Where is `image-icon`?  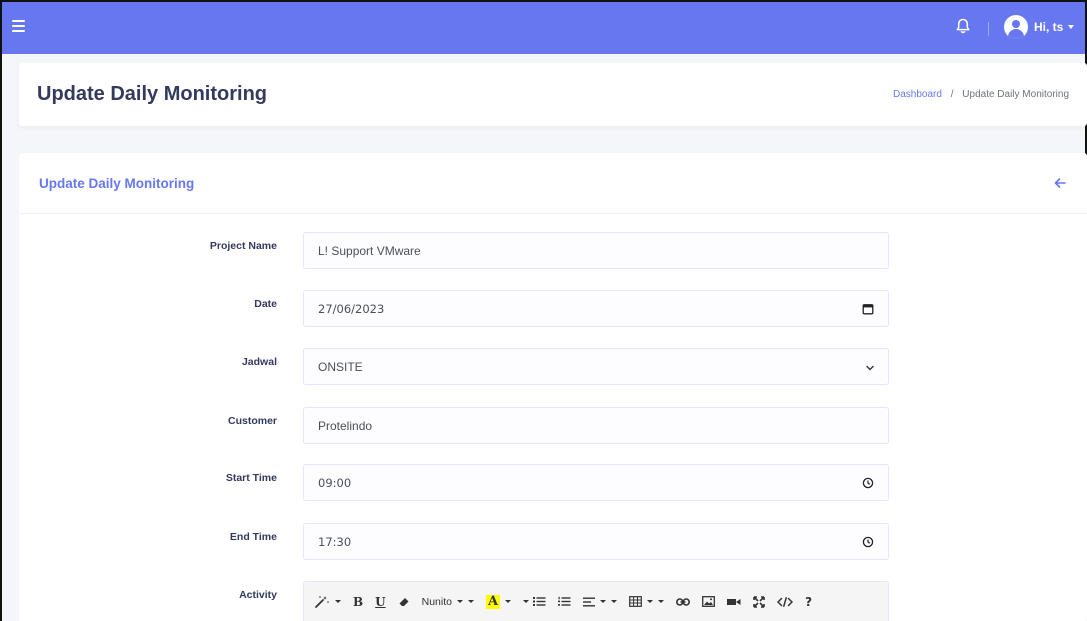 image-icon is located at coordinates (709, 601).